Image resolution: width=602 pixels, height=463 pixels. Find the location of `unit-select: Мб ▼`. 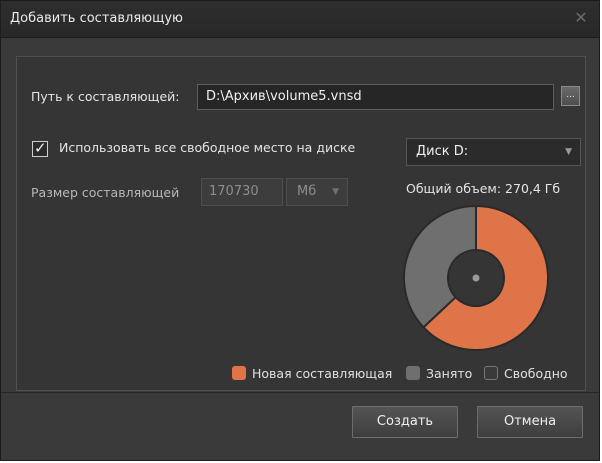

unit-select: Мб ▼ is located at coordinates (317, 192).